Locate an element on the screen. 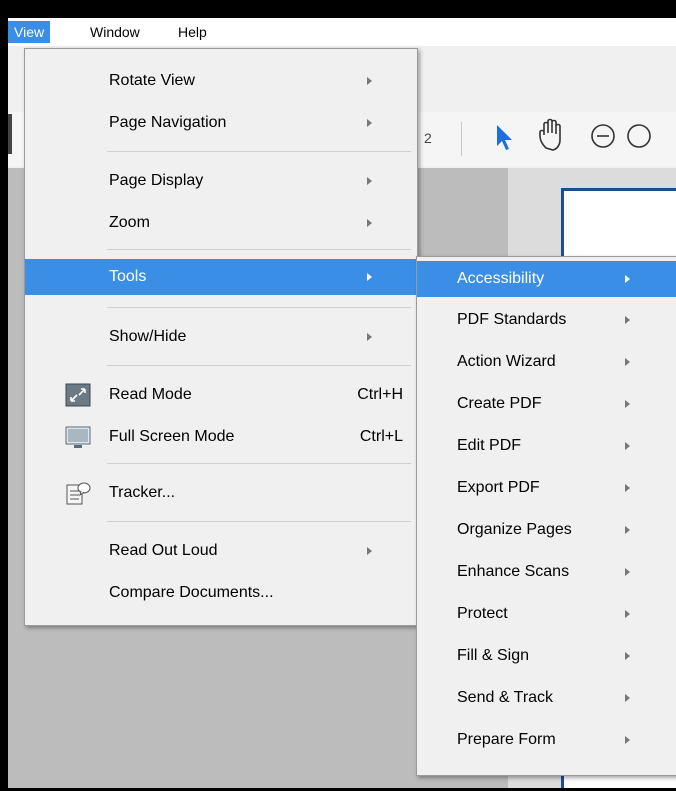  hand-tool-icon is located at coordinates (553, 136).